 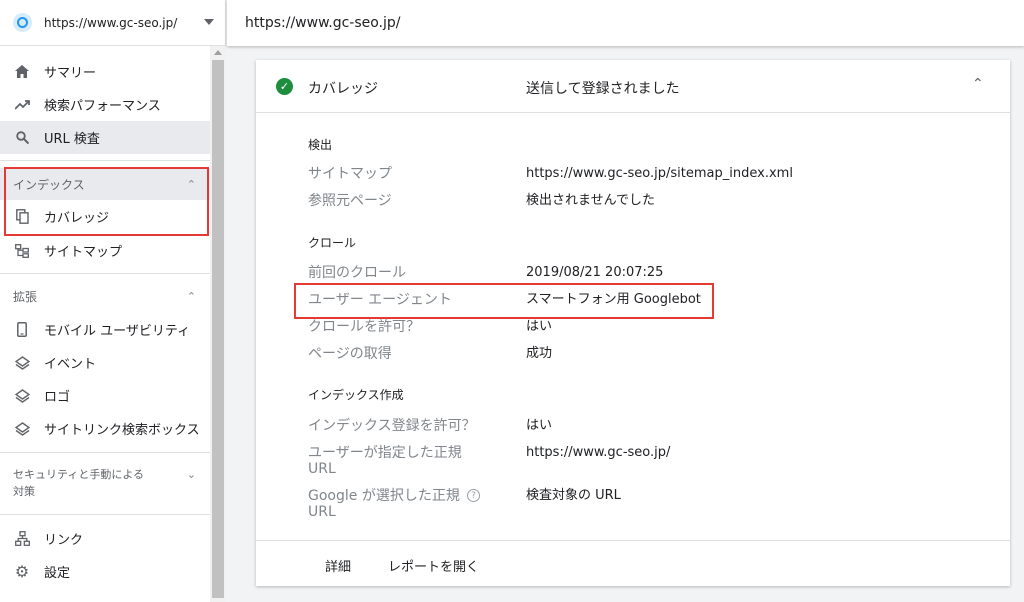 I want to click on scroll-up-arrow-icon, so click(x=218, y=52).